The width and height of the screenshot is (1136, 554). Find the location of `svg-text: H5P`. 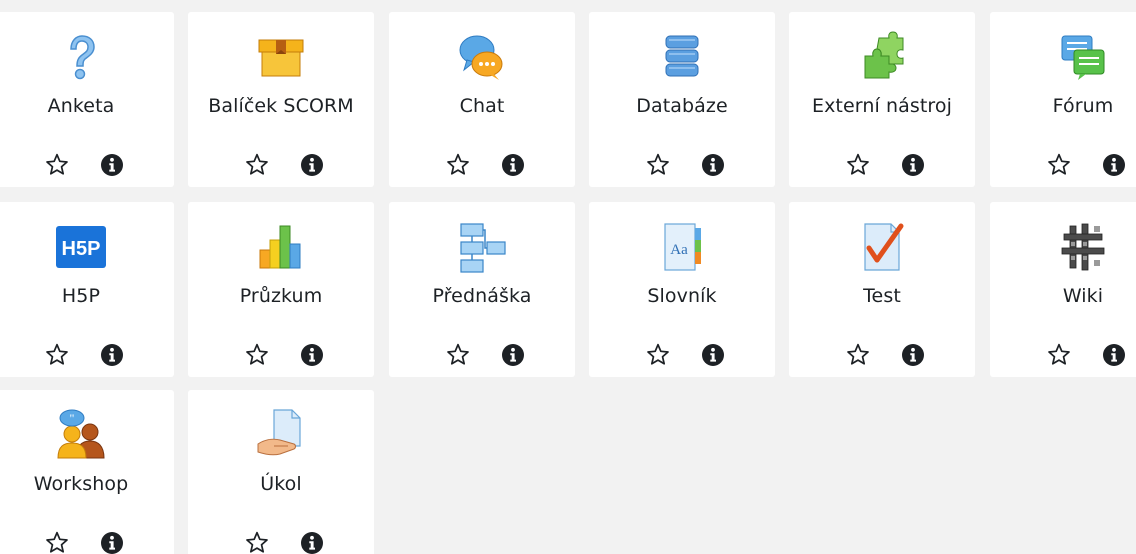

svg-text: H5P is located at coordinates (81, 249).